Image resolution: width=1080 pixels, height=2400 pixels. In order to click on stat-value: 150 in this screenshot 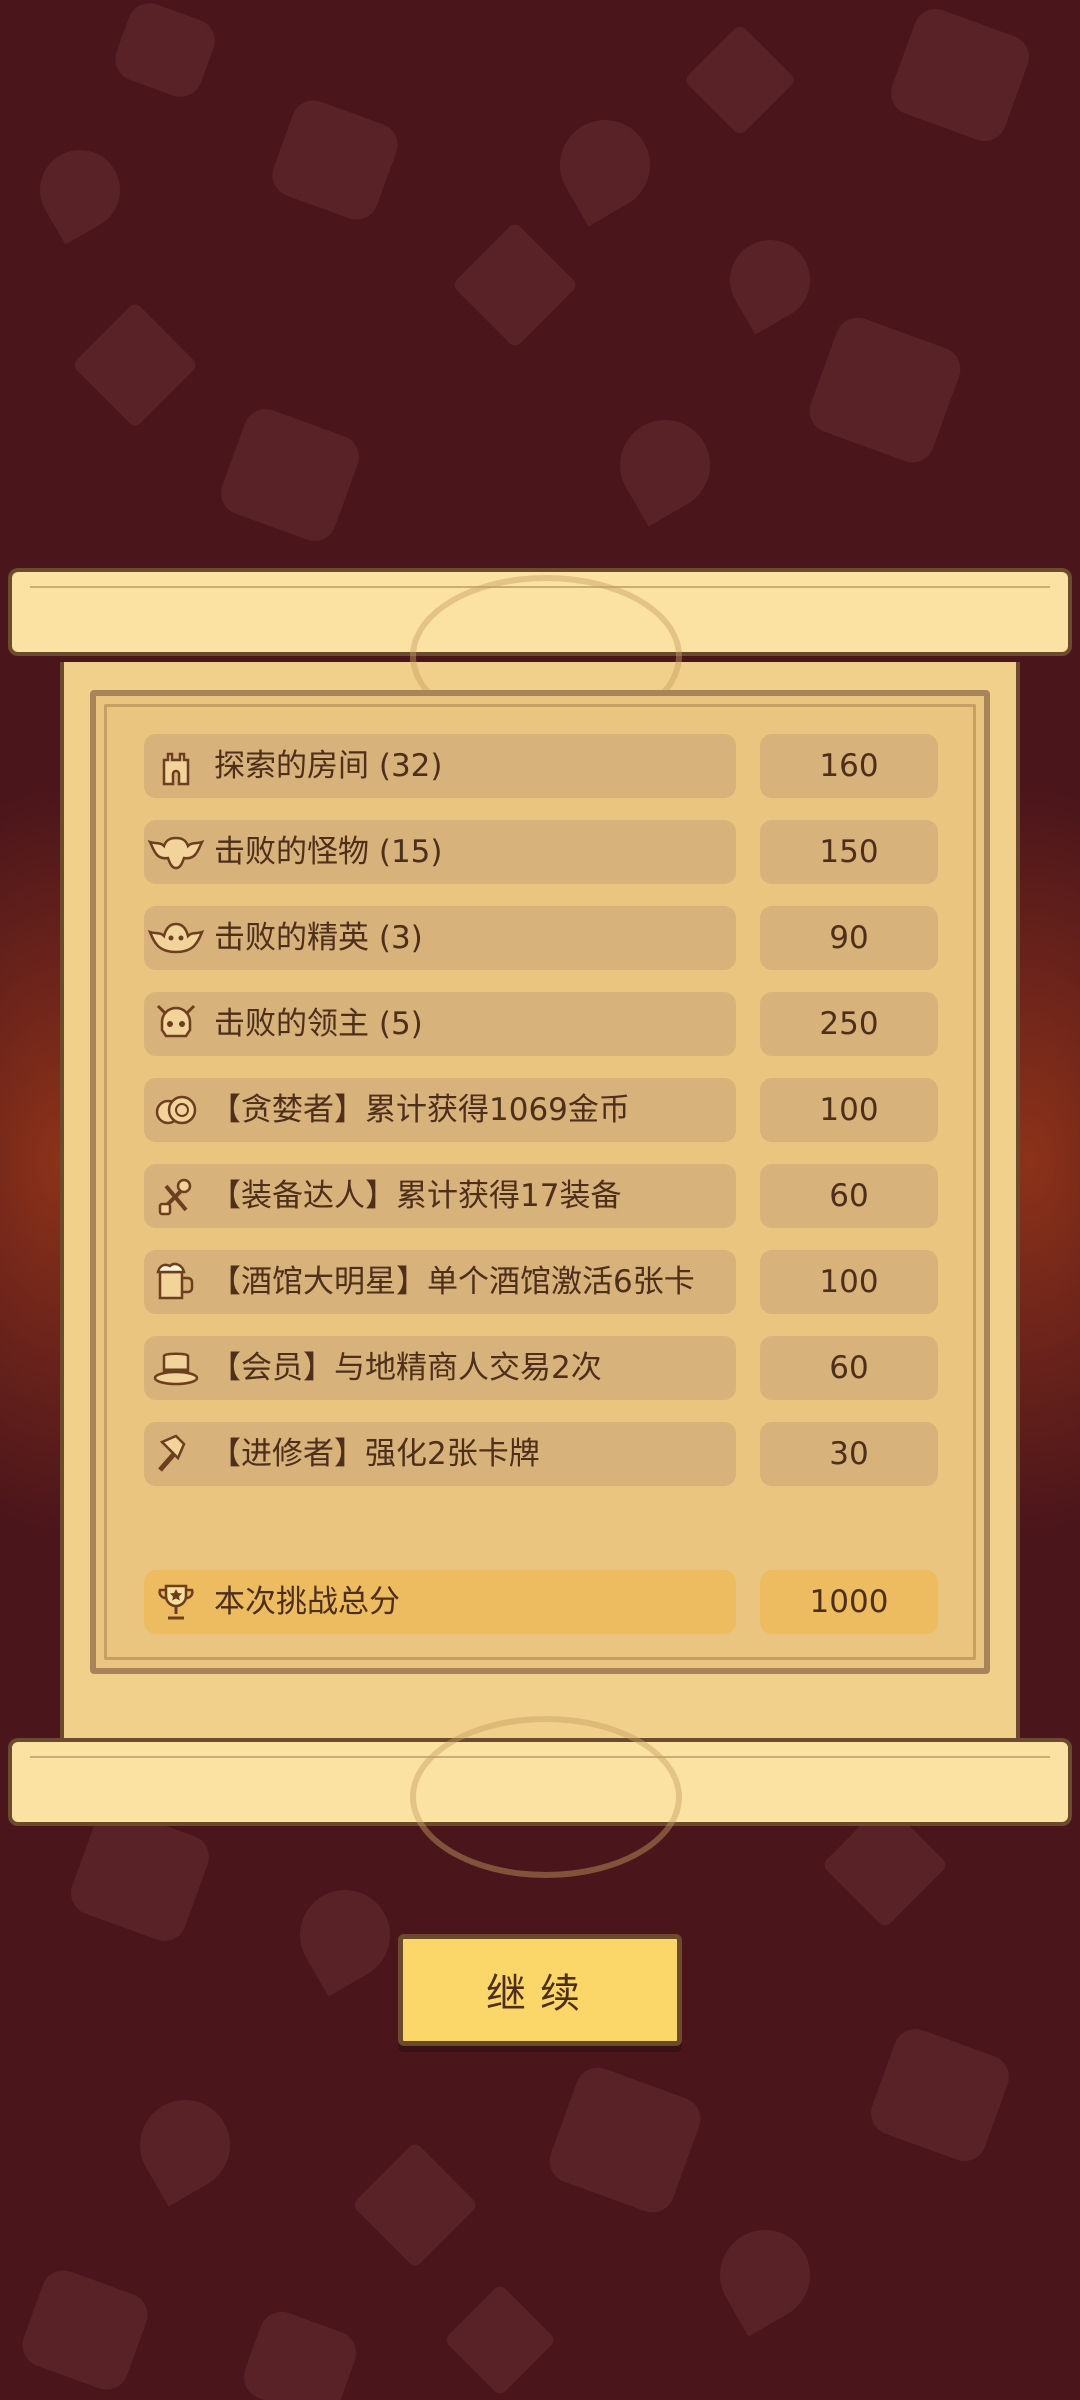, I will do `click(849, 852)`.